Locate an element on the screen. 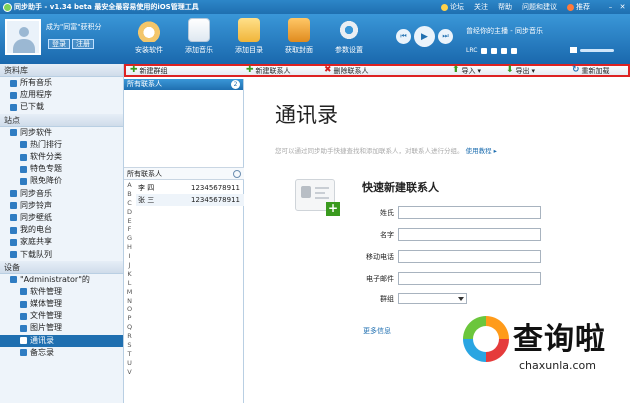 This screenshot has height=403, width=630. sidebar-item: 限免降价 is located at coordinates (61, 181).